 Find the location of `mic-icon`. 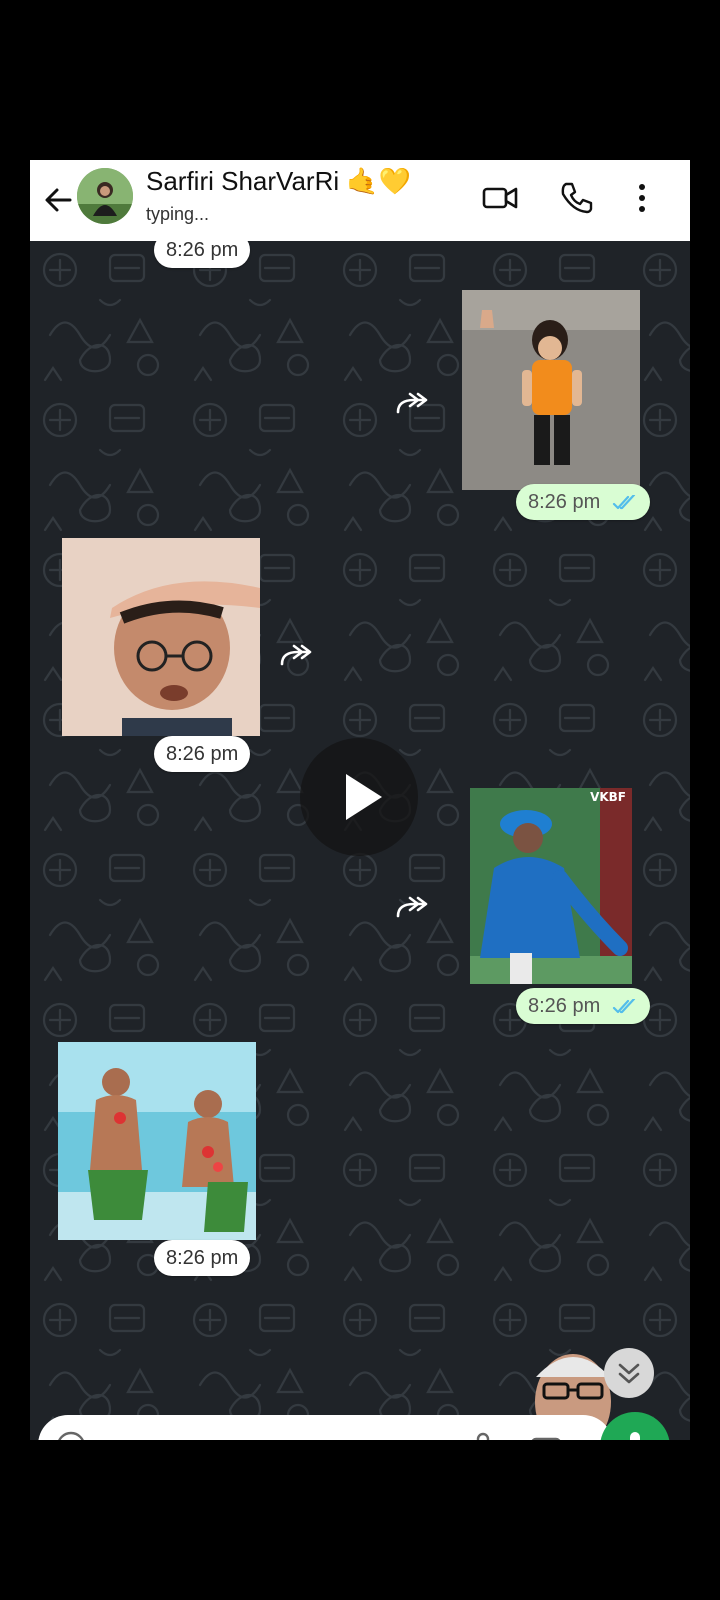

mic-icon is located at coordinates (635, 1436).